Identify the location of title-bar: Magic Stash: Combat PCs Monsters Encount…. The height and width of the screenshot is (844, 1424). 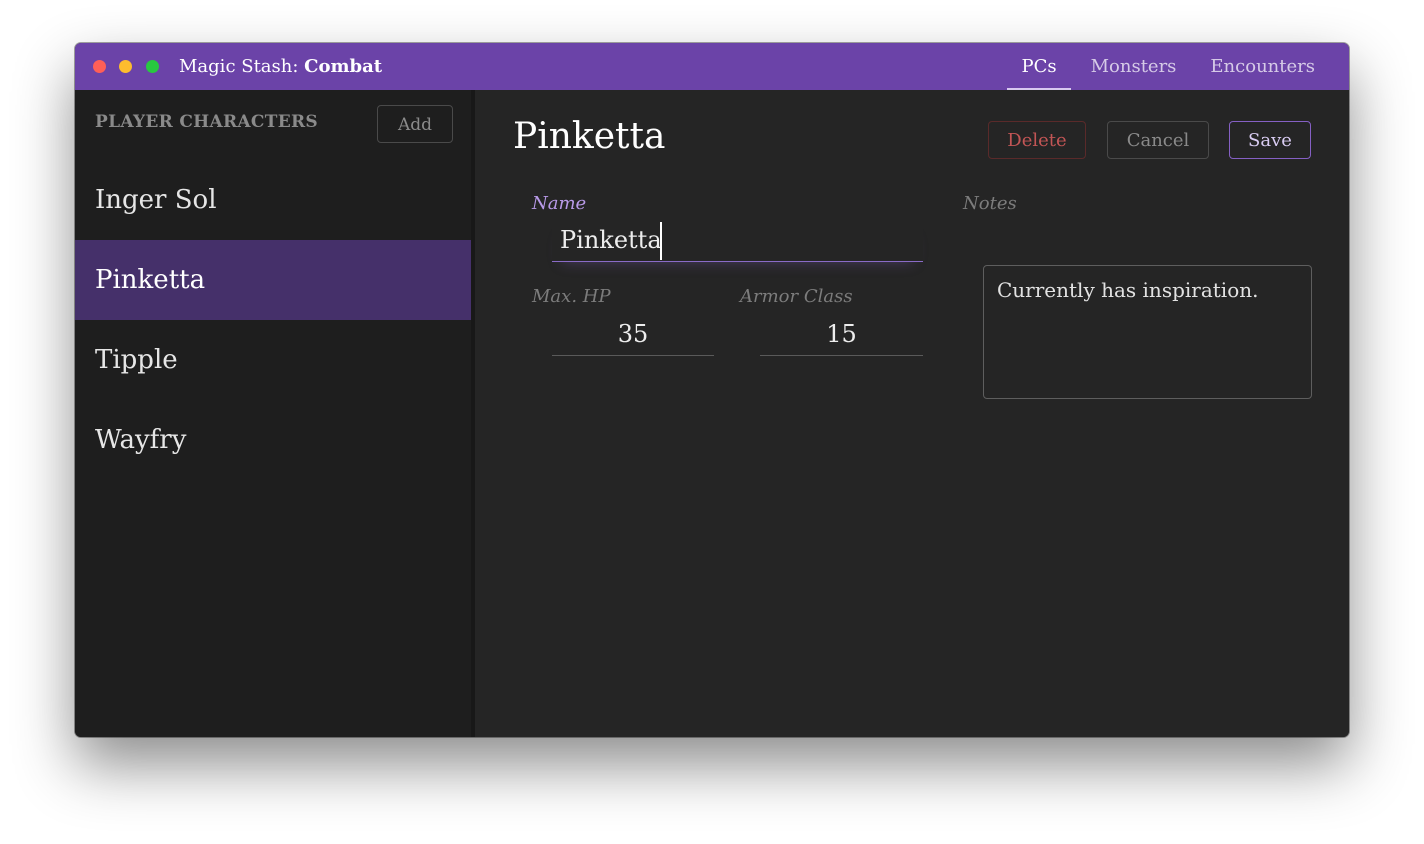
(712, 66).